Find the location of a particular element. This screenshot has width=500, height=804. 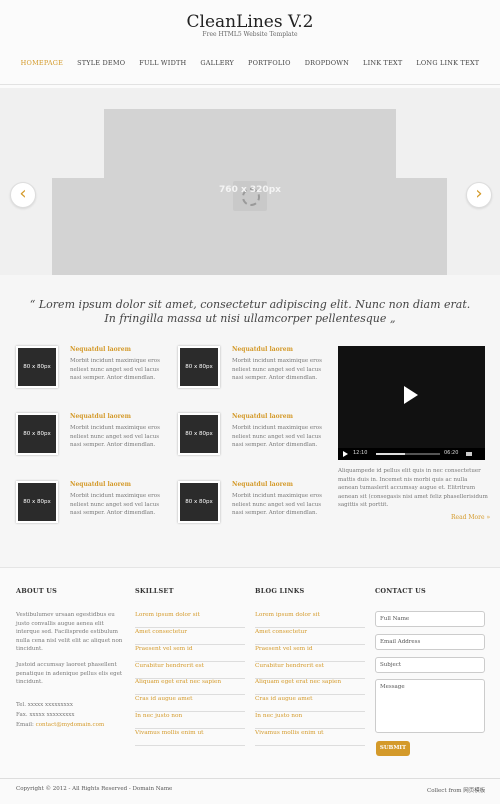

blog-link: In nec justo non is located at coordinates (310, 720).